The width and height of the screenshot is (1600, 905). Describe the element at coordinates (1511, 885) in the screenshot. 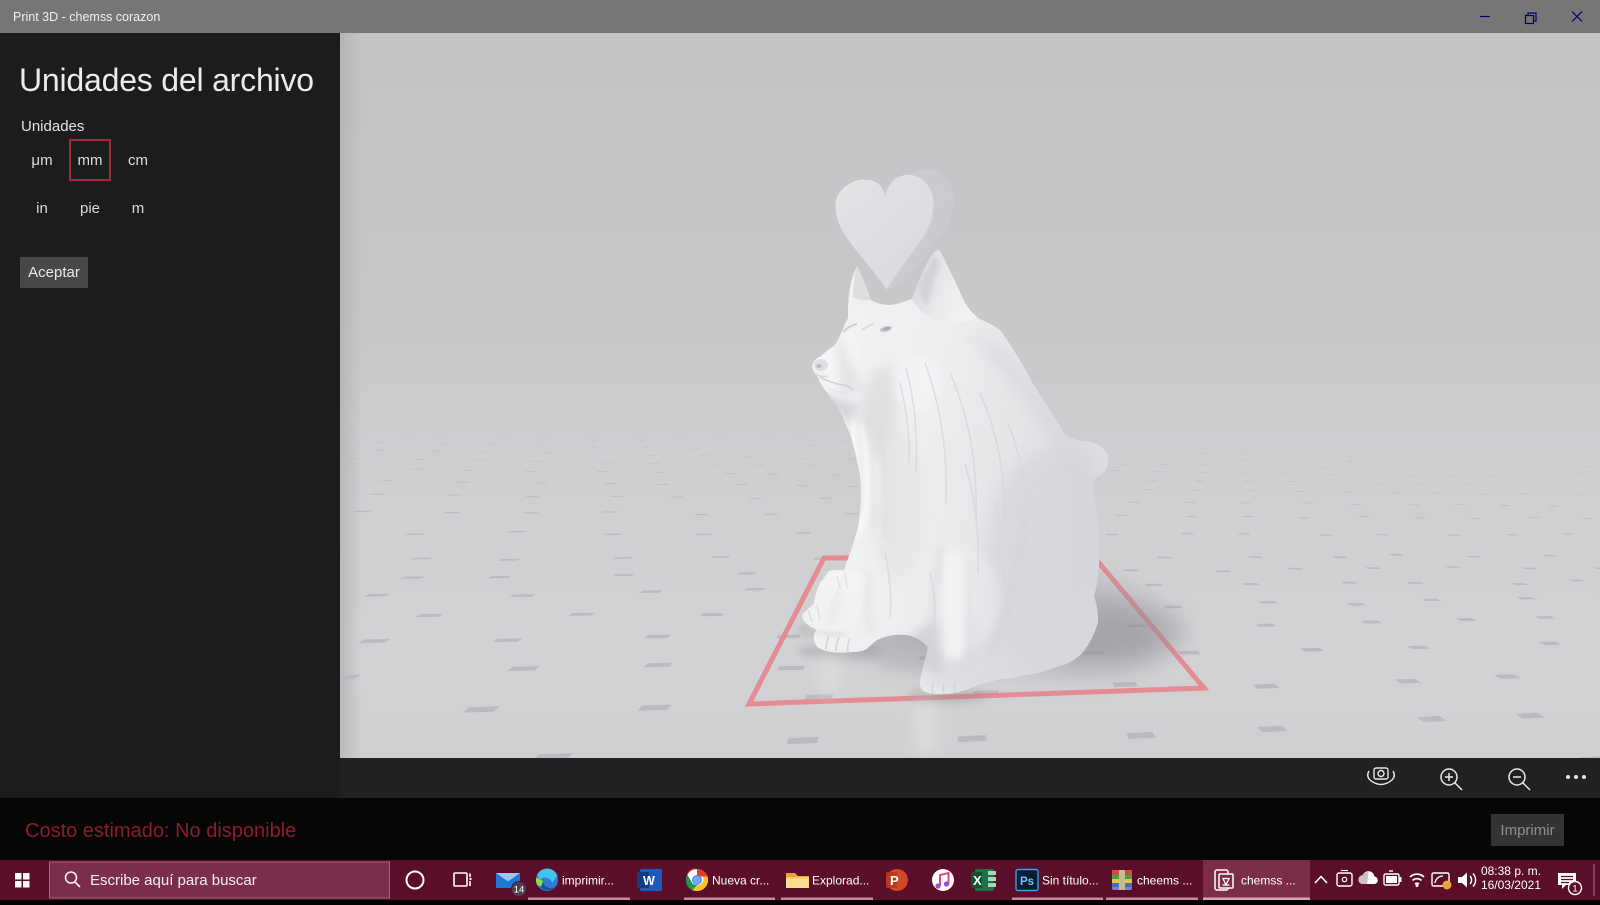

I see `svg-text: 16/03/2021` at that location.